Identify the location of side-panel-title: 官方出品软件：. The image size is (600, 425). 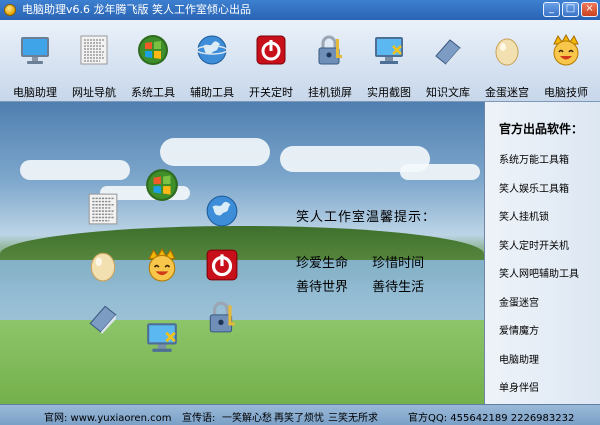
(541, 129).